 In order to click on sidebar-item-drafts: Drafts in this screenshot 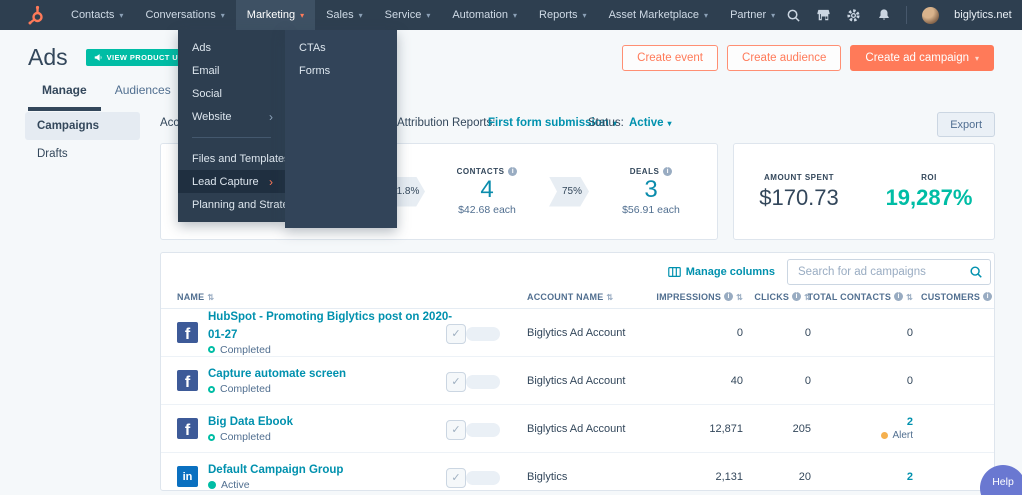, I will do `click(82, 154)`.